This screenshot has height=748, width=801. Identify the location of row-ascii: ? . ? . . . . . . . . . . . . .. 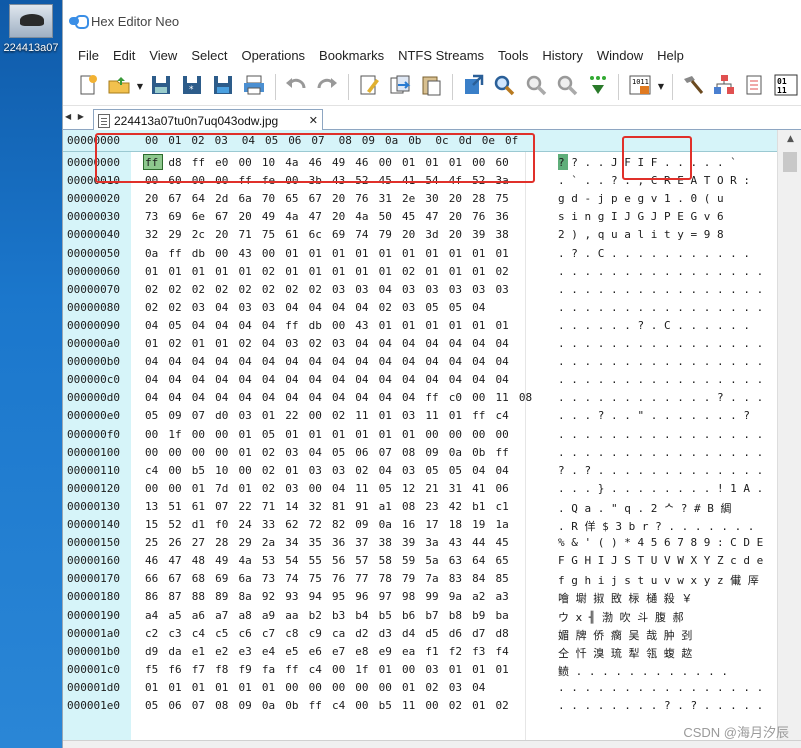
(660, 470).